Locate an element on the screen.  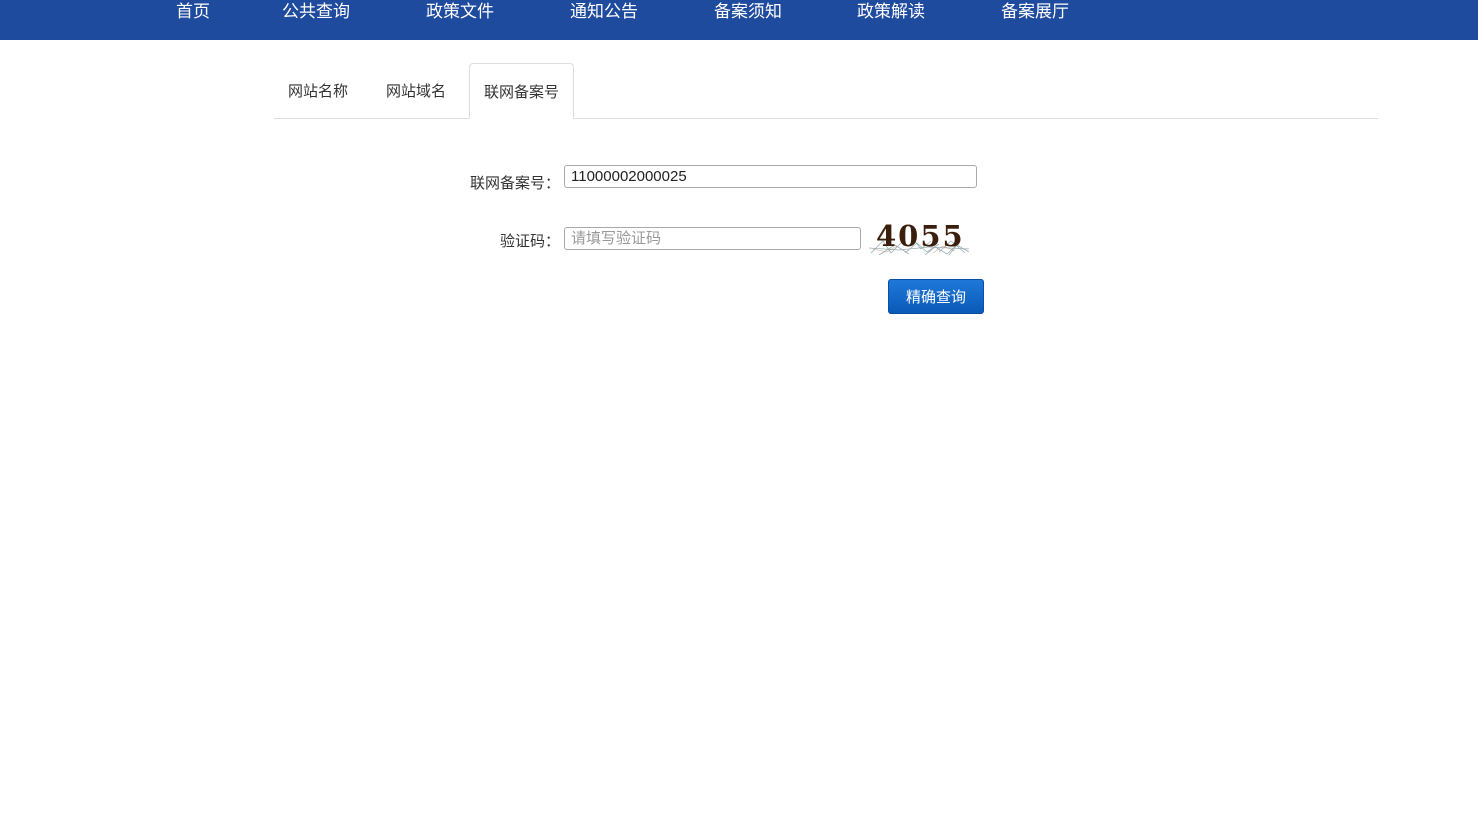
nav-item-public-query: 公共查询 is located at coordinates (316, 12).